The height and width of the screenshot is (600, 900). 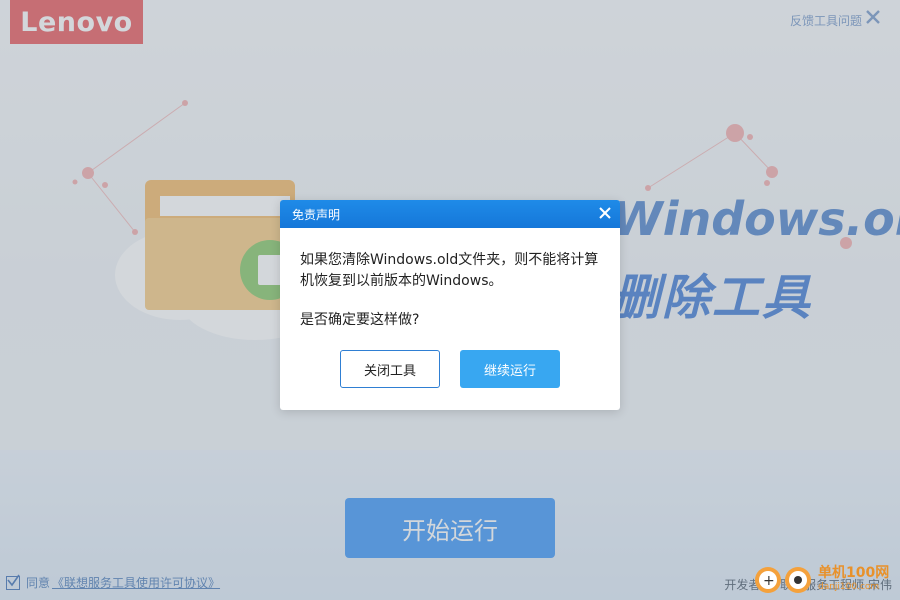 What do you see at coordinates (360, 320) in the screenshot?
I see `dialog-question: 是否确定要这样做?` at bounding box center [360, 320].